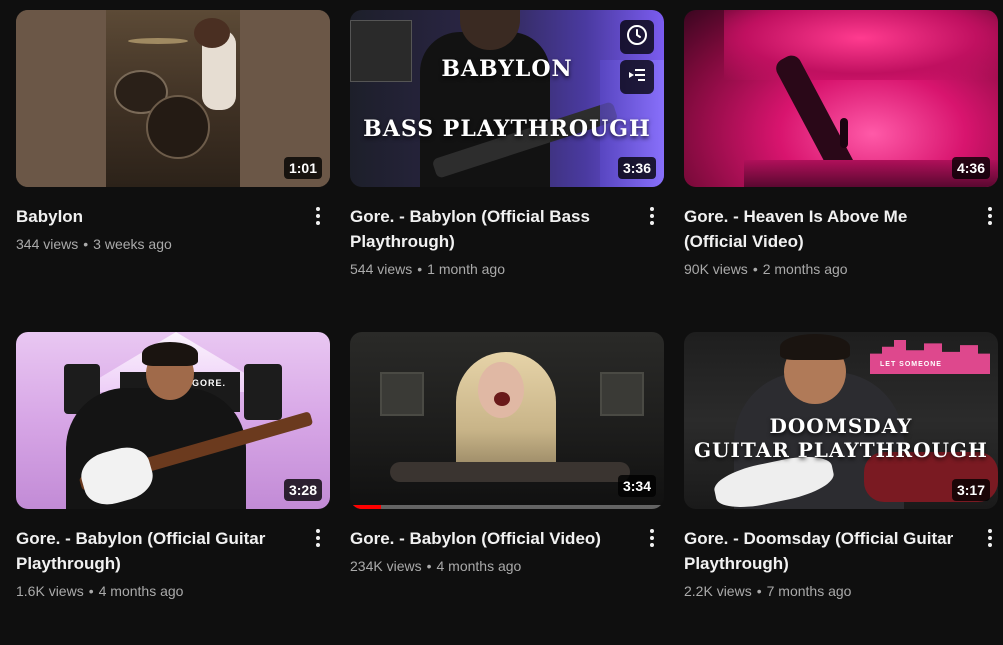  I want to click on video-stats: 544 views • 1 month ago, so click(489, 269).